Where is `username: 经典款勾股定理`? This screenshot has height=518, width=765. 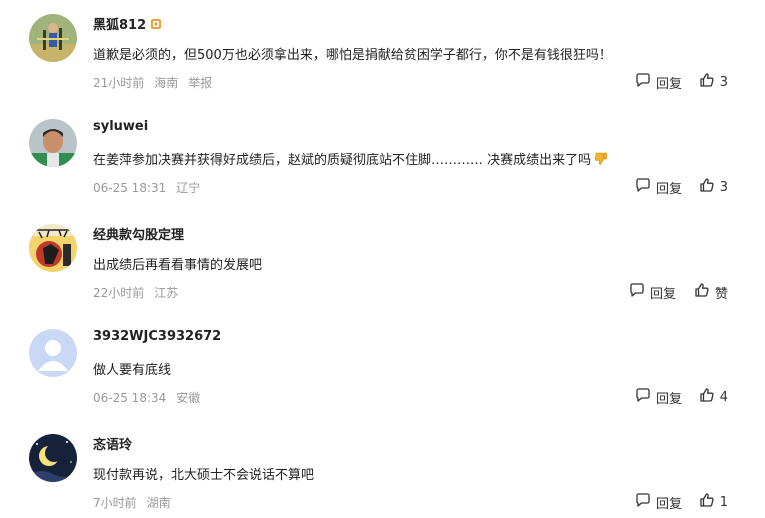
username: 经典款勾股定理 is located at coordinates (138, 233).